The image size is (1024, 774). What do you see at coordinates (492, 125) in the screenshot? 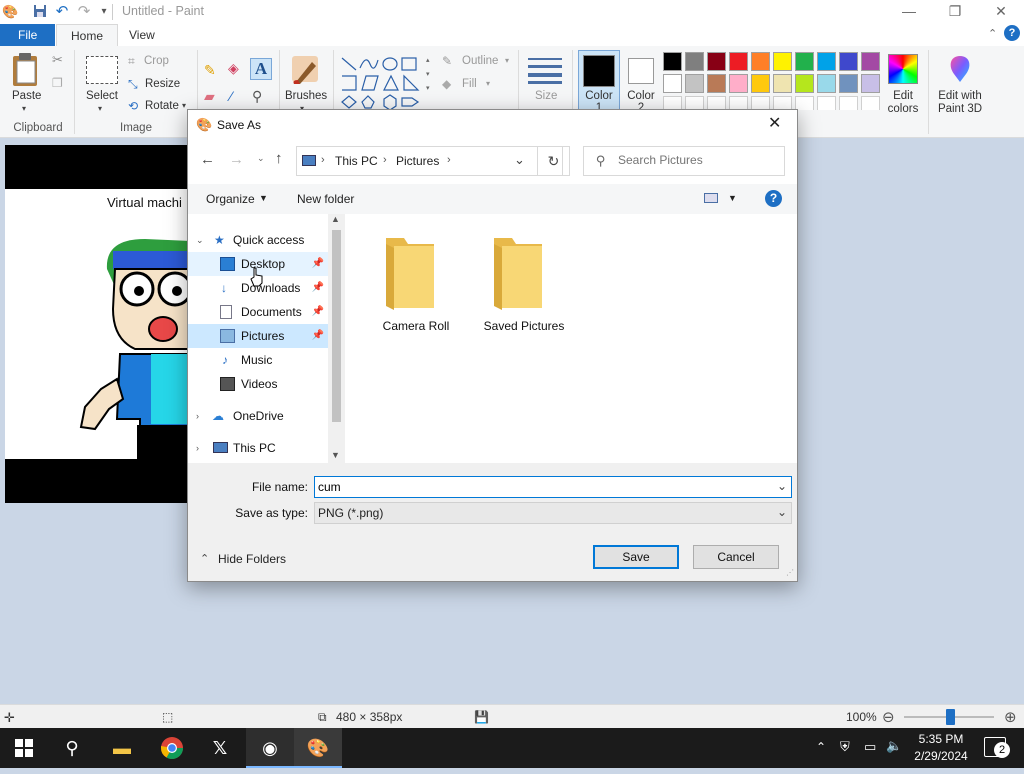
I see `dialog-title-bar: 🎨 Save As ✕` at bounding box center [492, 125].